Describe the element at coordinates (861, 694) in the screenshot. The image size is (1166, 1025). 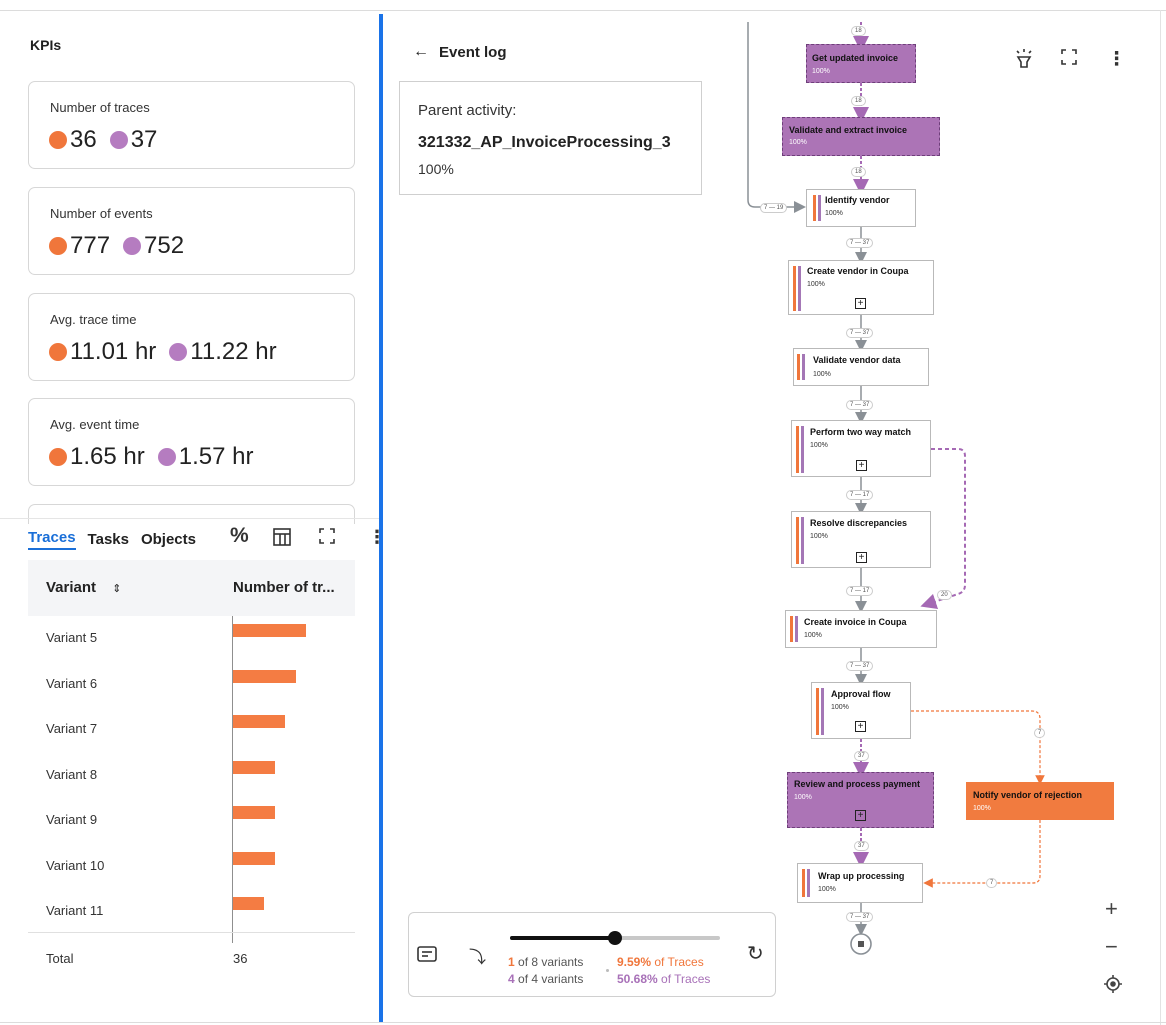
I see `node-name: Approval flow` at that location.